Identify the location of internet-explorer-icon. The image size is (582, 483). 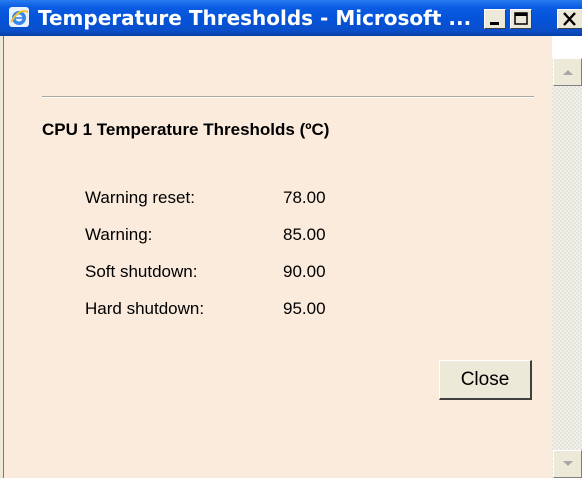
(19, 17).